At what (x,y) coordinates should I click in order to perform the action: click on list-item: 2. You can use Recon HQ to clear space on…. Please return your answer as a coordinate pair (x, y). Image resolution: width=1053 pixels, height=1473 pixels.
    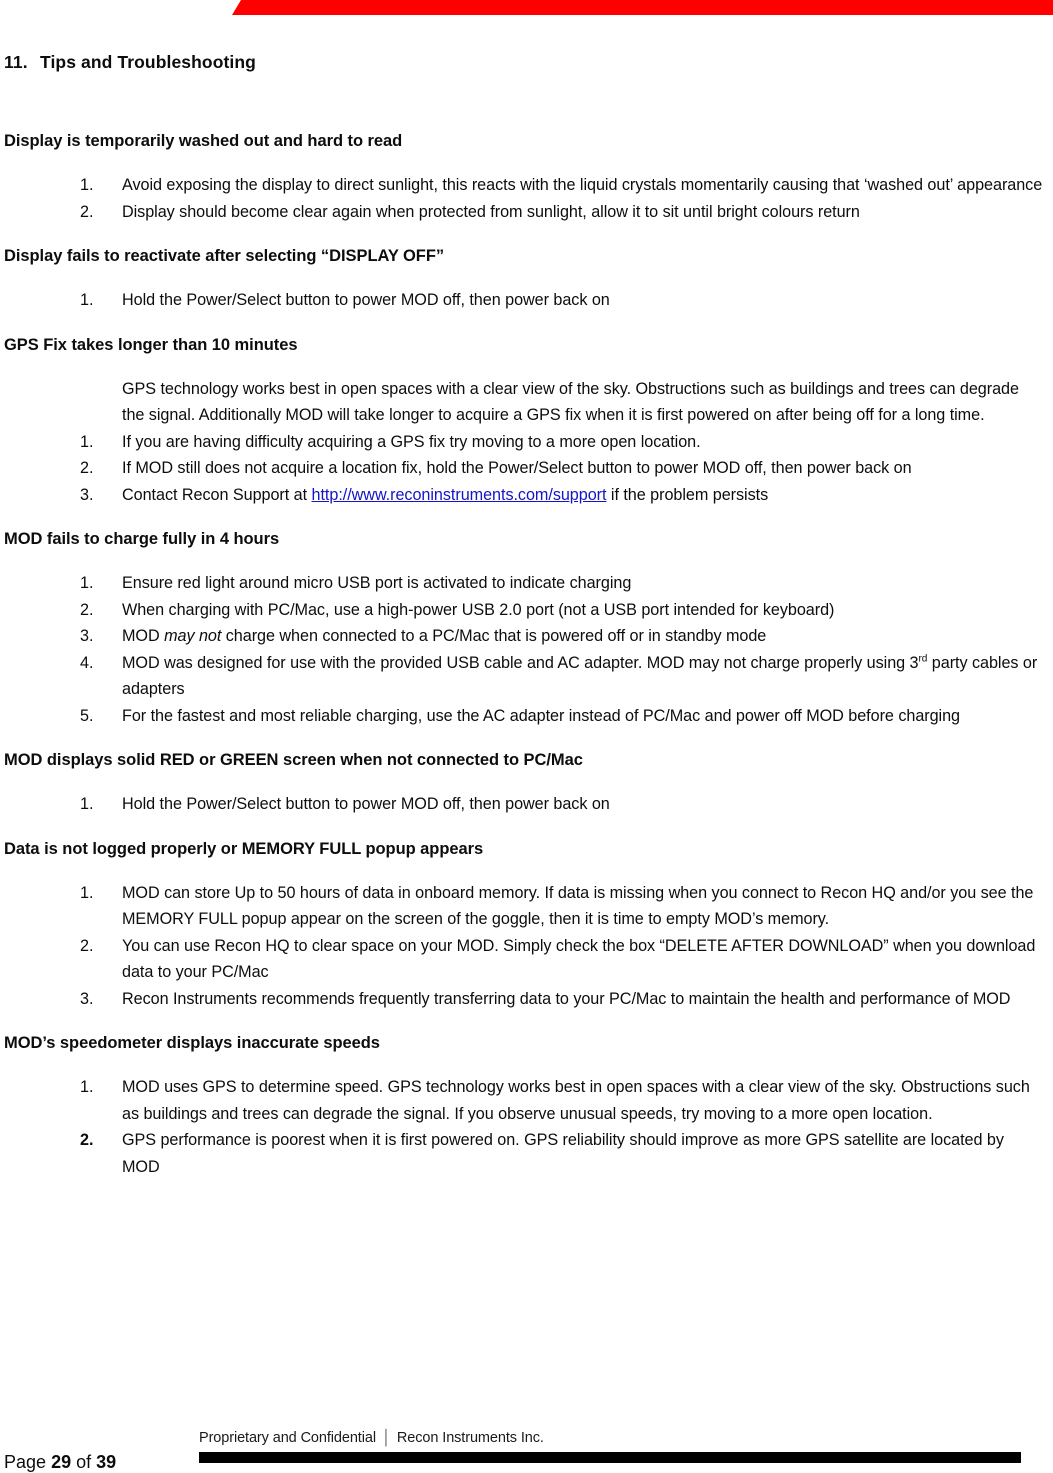
    Looking at the image, I should click on (524, 959).